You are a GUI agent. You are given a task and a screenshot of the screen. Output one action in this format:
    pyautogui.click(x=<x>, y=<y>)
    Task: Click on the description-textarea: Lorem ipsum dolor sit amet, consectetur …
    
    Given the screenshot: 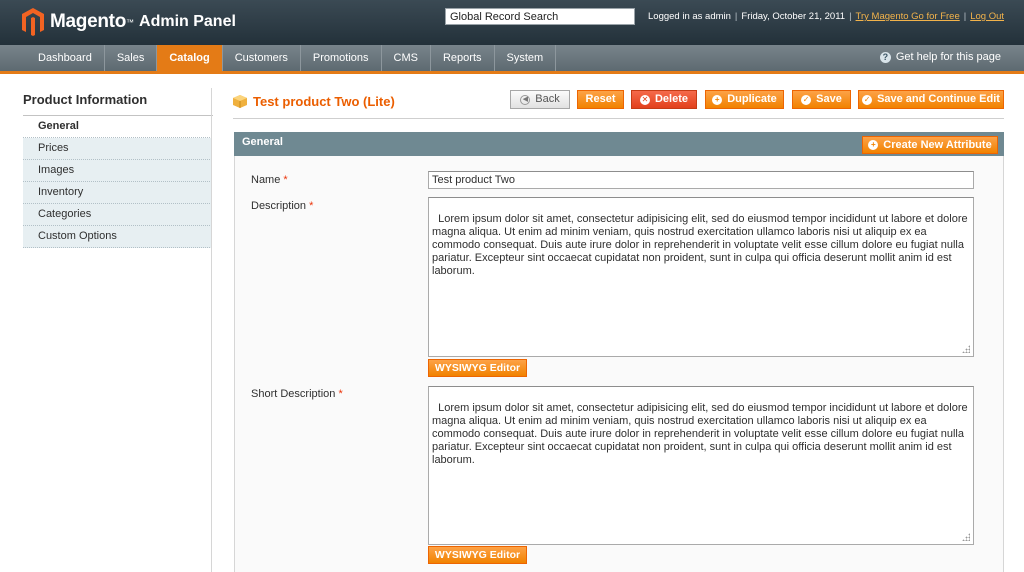 What is the action you would take?
    pyautogui.click(x=701, y=277)
    